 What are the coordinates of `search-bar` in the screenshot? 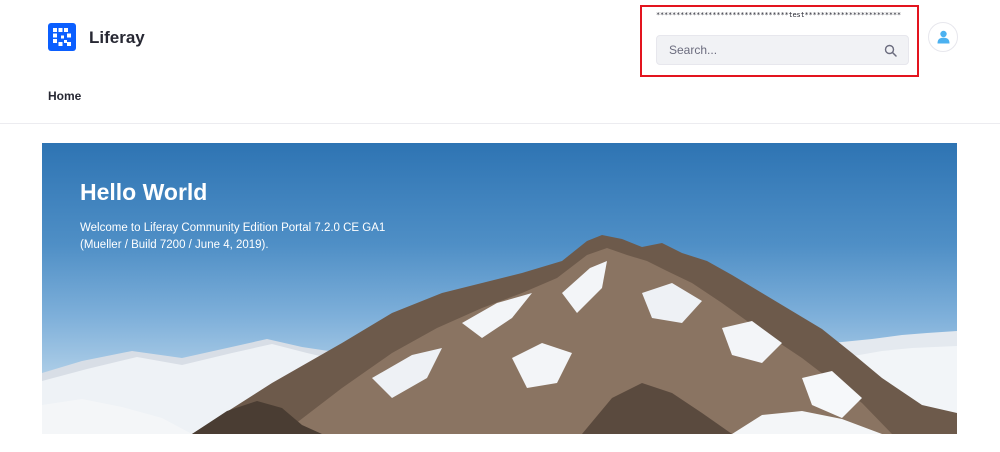 It's located at (782, 50).